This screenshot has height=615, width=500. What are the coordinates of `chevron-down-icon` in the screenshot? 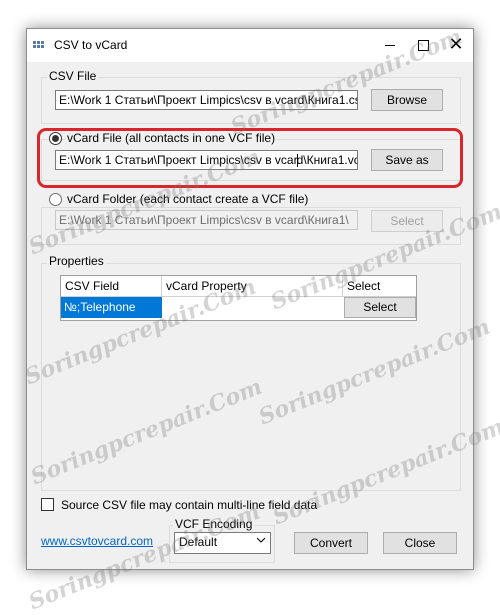 It's located at (261, 540).